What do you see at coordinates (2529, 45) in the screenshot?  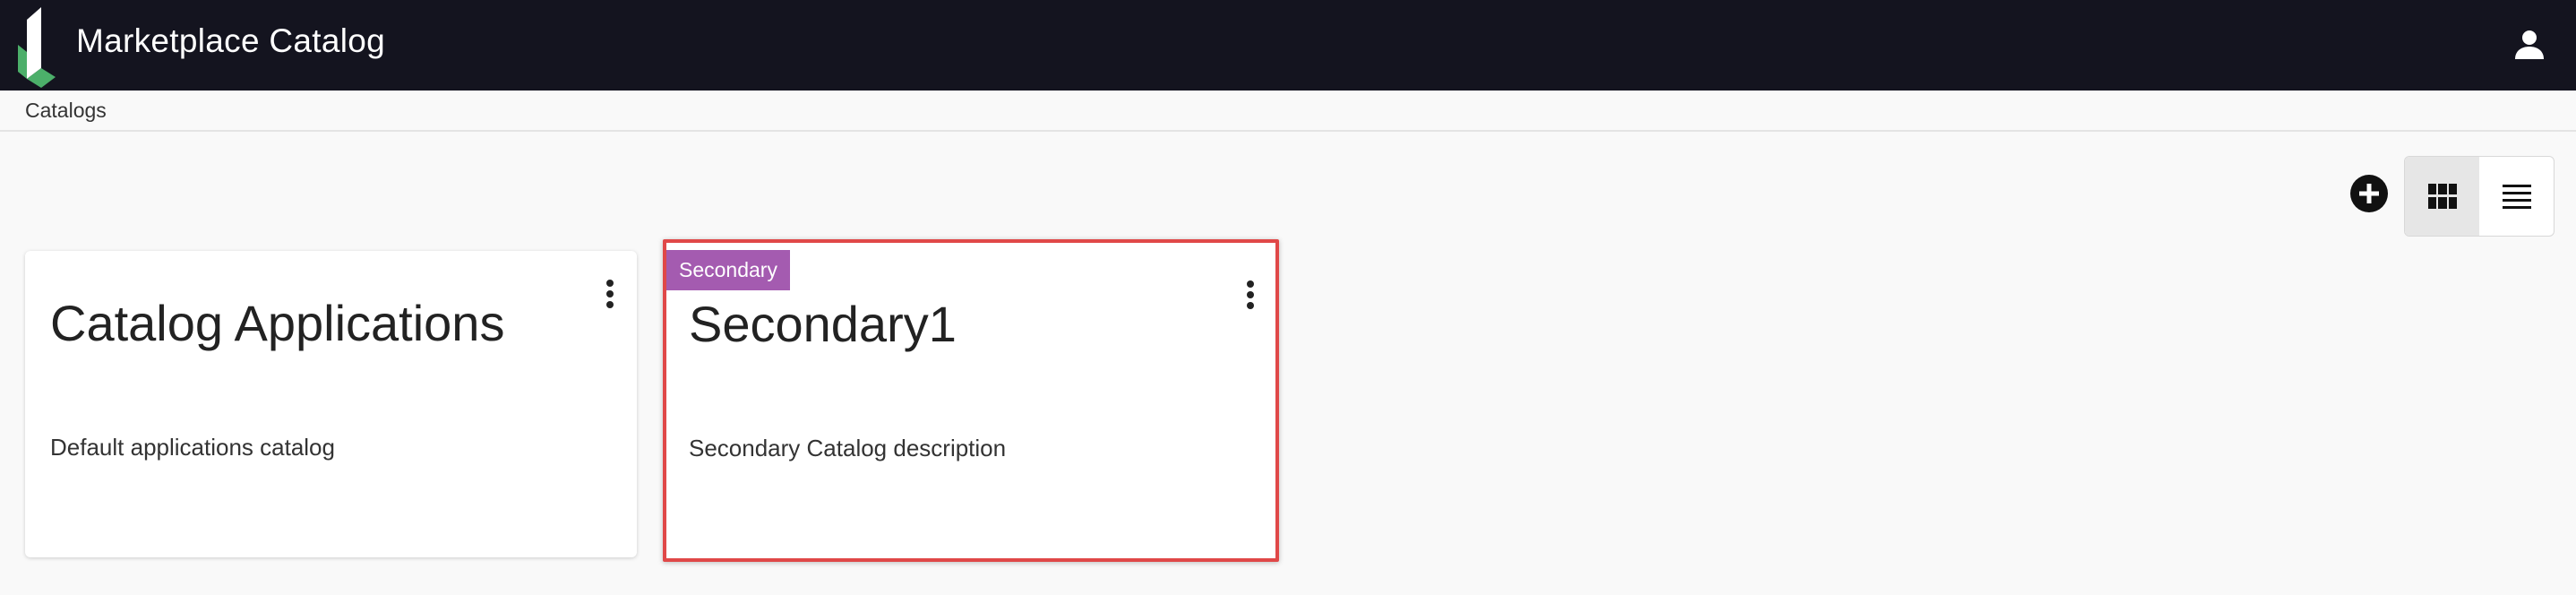 I see `user-icon` at bounding box center [2529, 45].